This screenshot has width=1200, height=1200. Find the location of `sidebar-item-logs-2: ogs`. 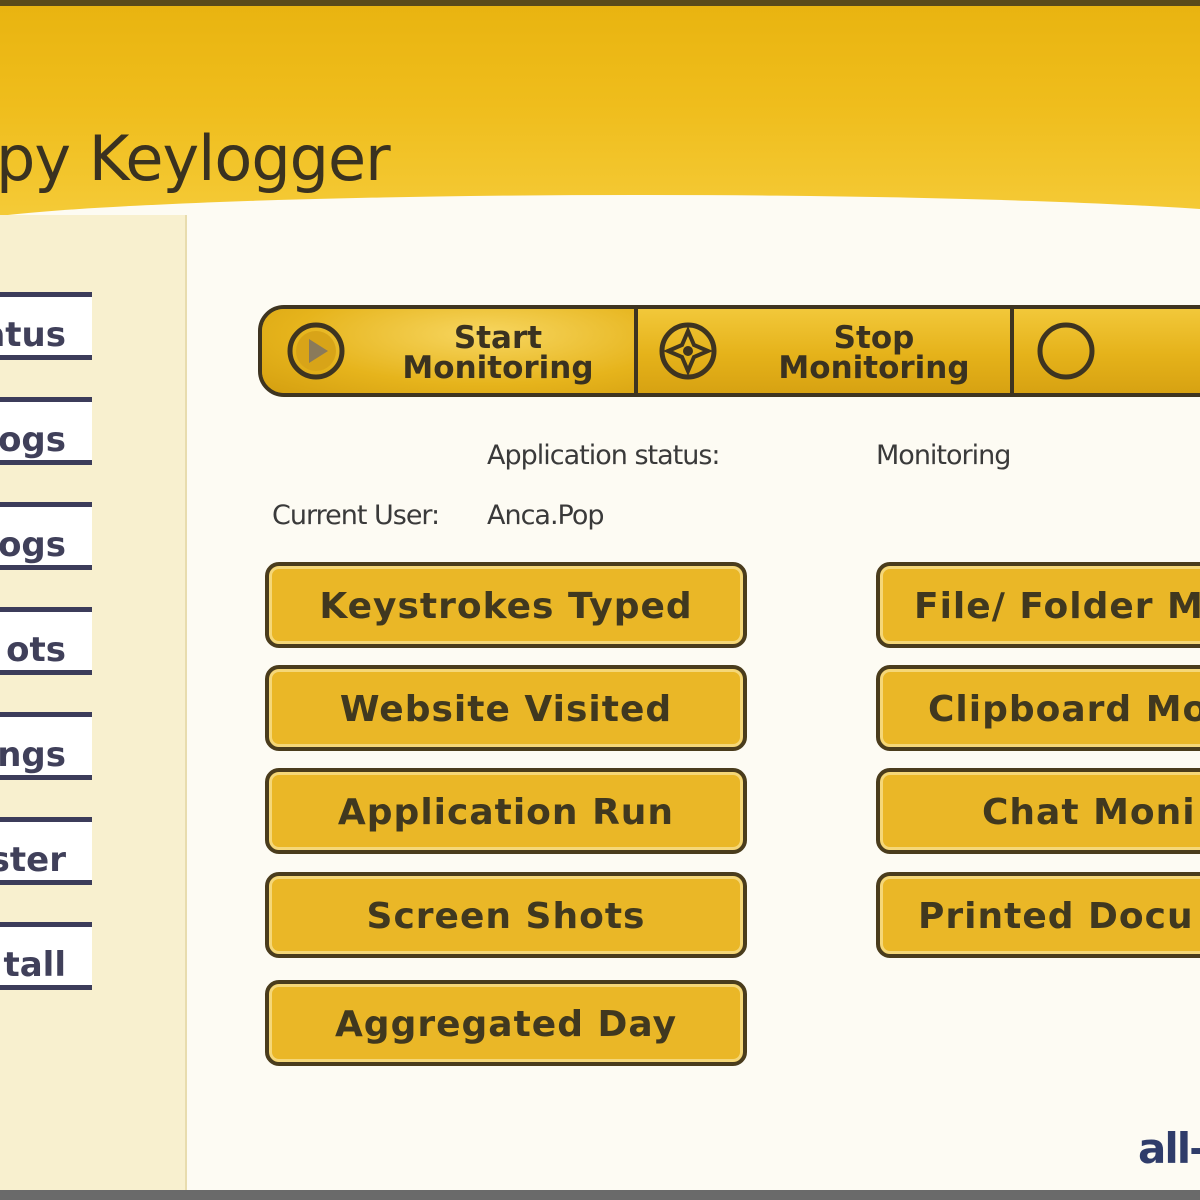

sidebar-item-logs-2: ogs is located at coordinates (46, 536).